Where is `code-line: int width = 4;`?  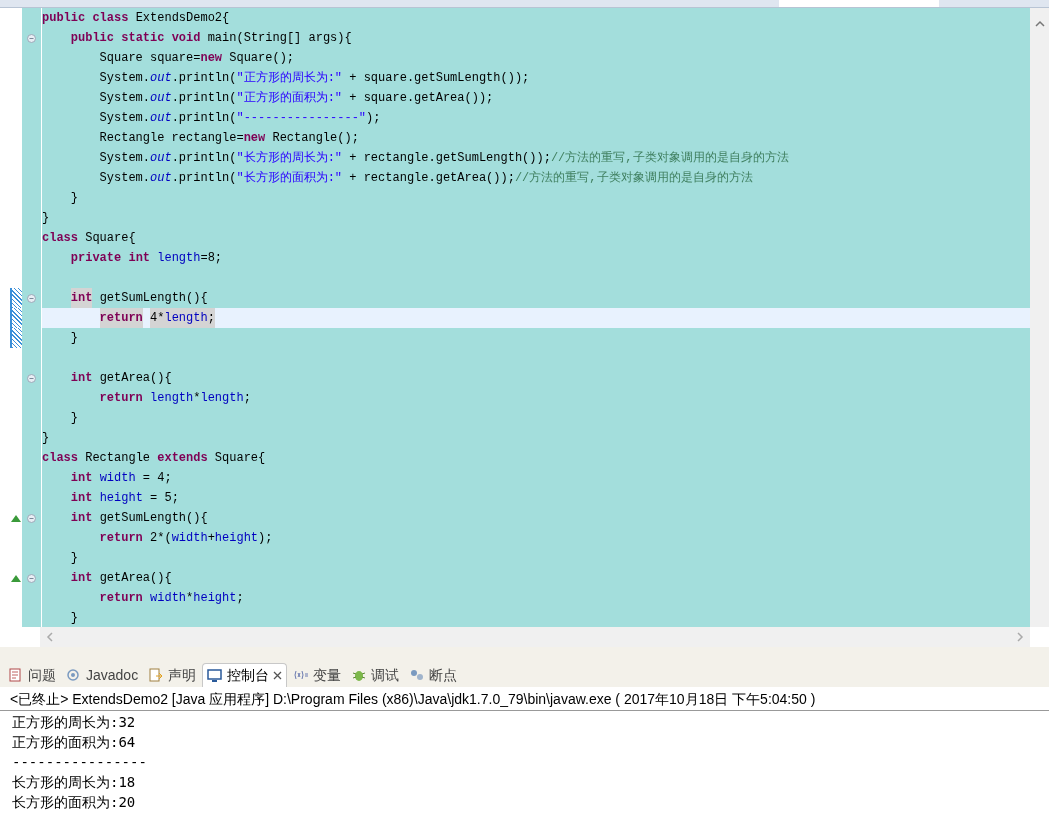
code-line: int width = 4; is located at coordinates (120, 478).